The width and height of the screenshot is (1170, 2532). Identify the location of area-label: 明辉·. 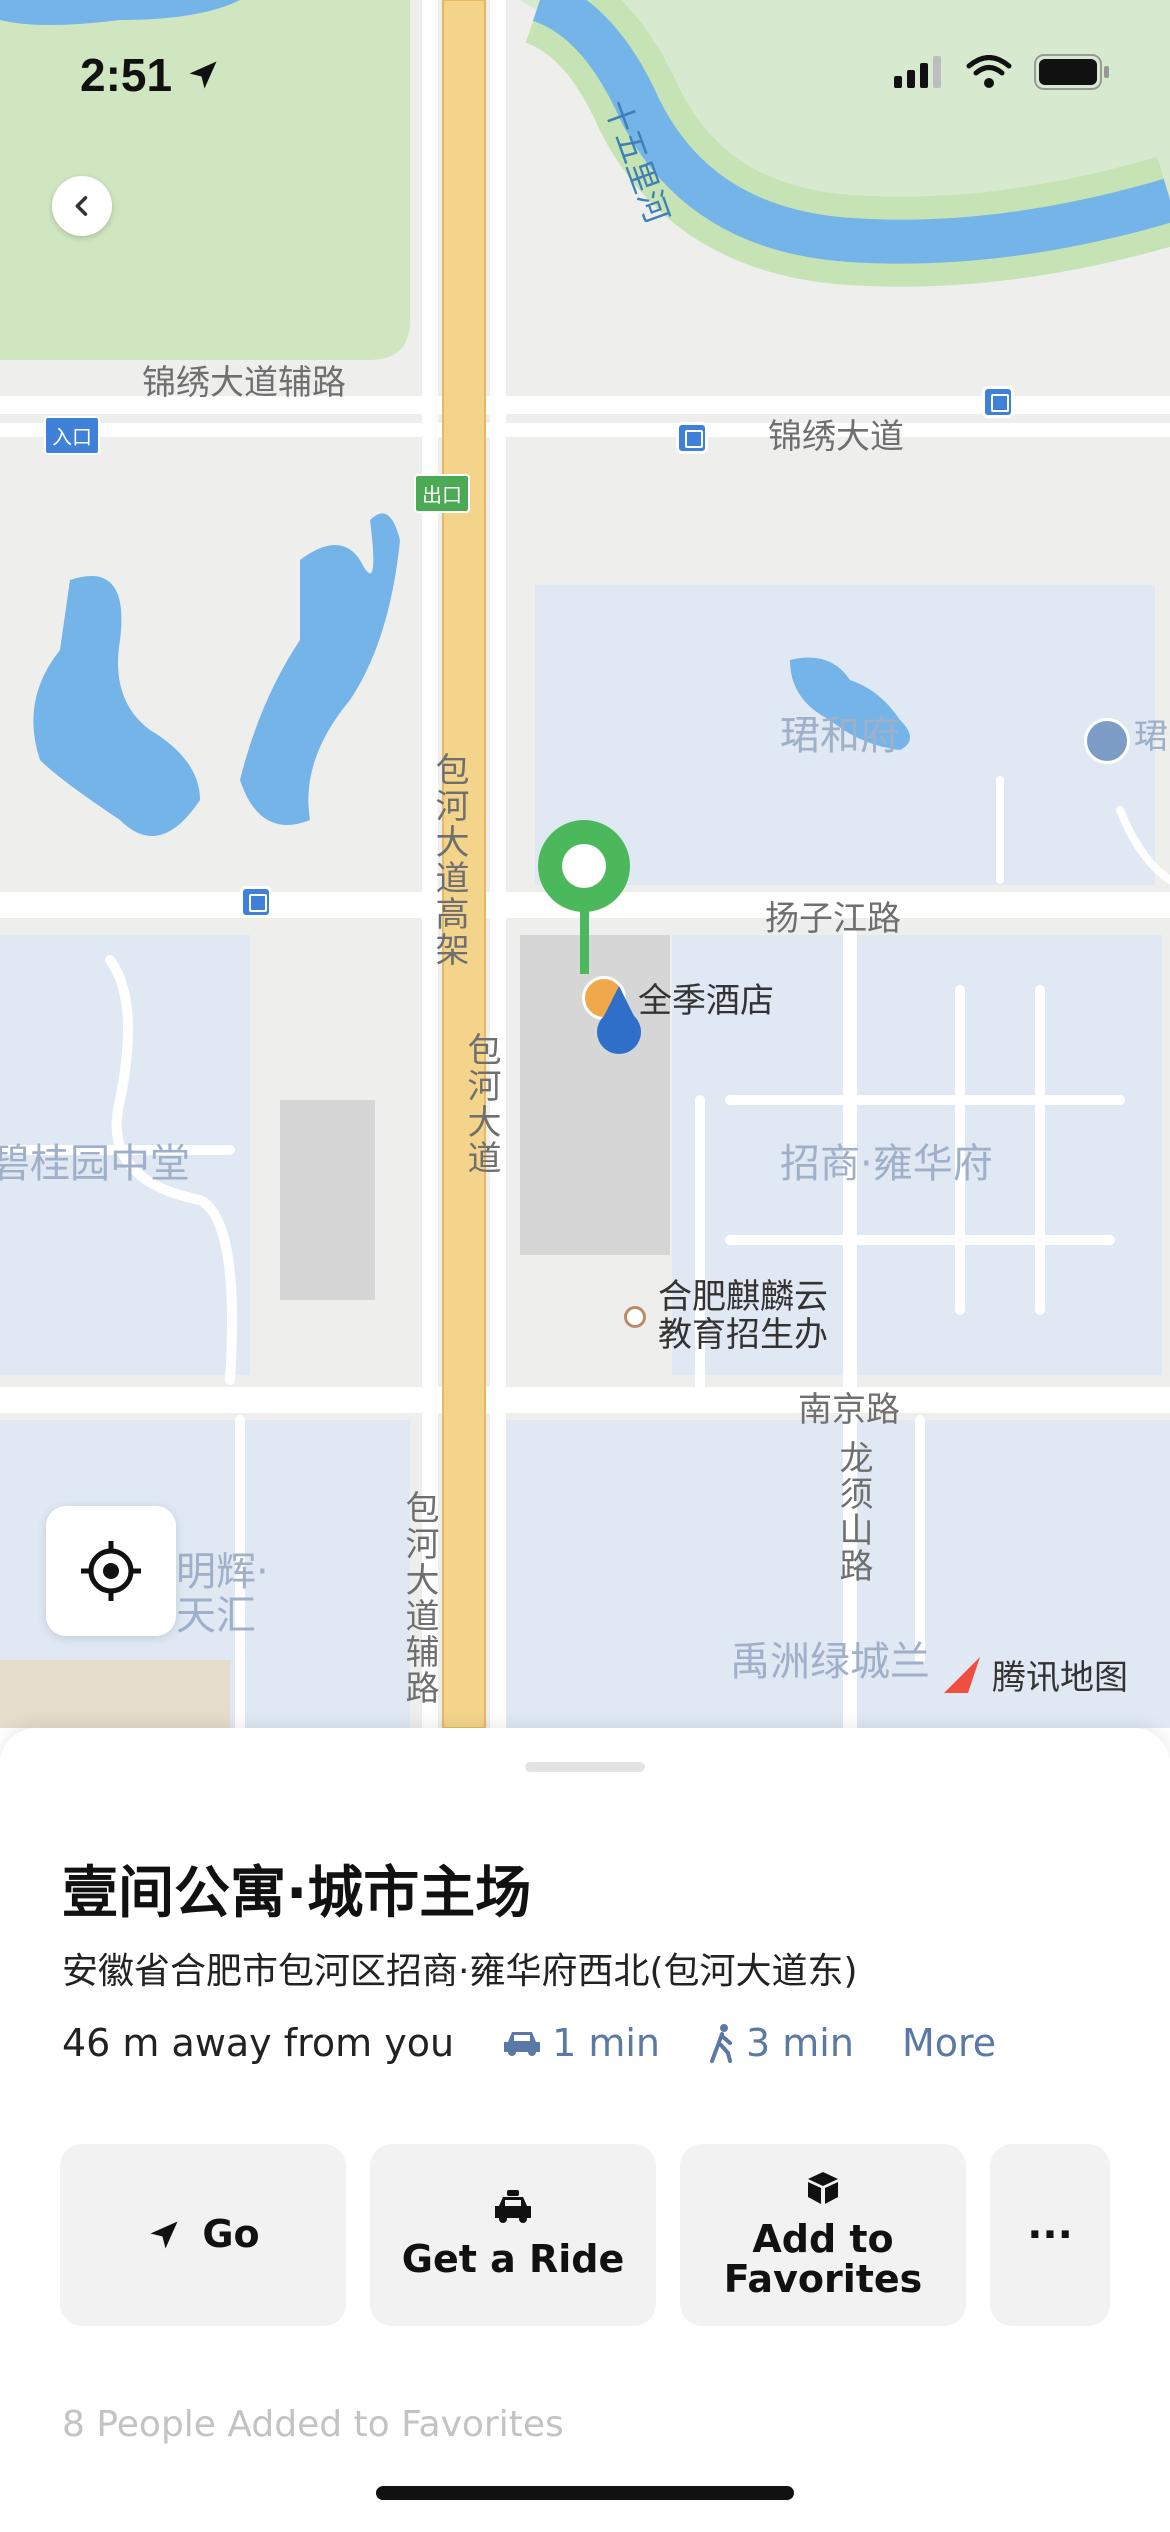
(222, 1572).